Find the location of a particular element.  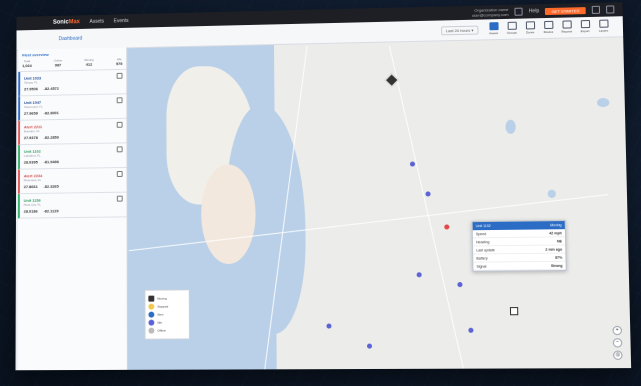

user-icon is located at coordinates (610, 9).